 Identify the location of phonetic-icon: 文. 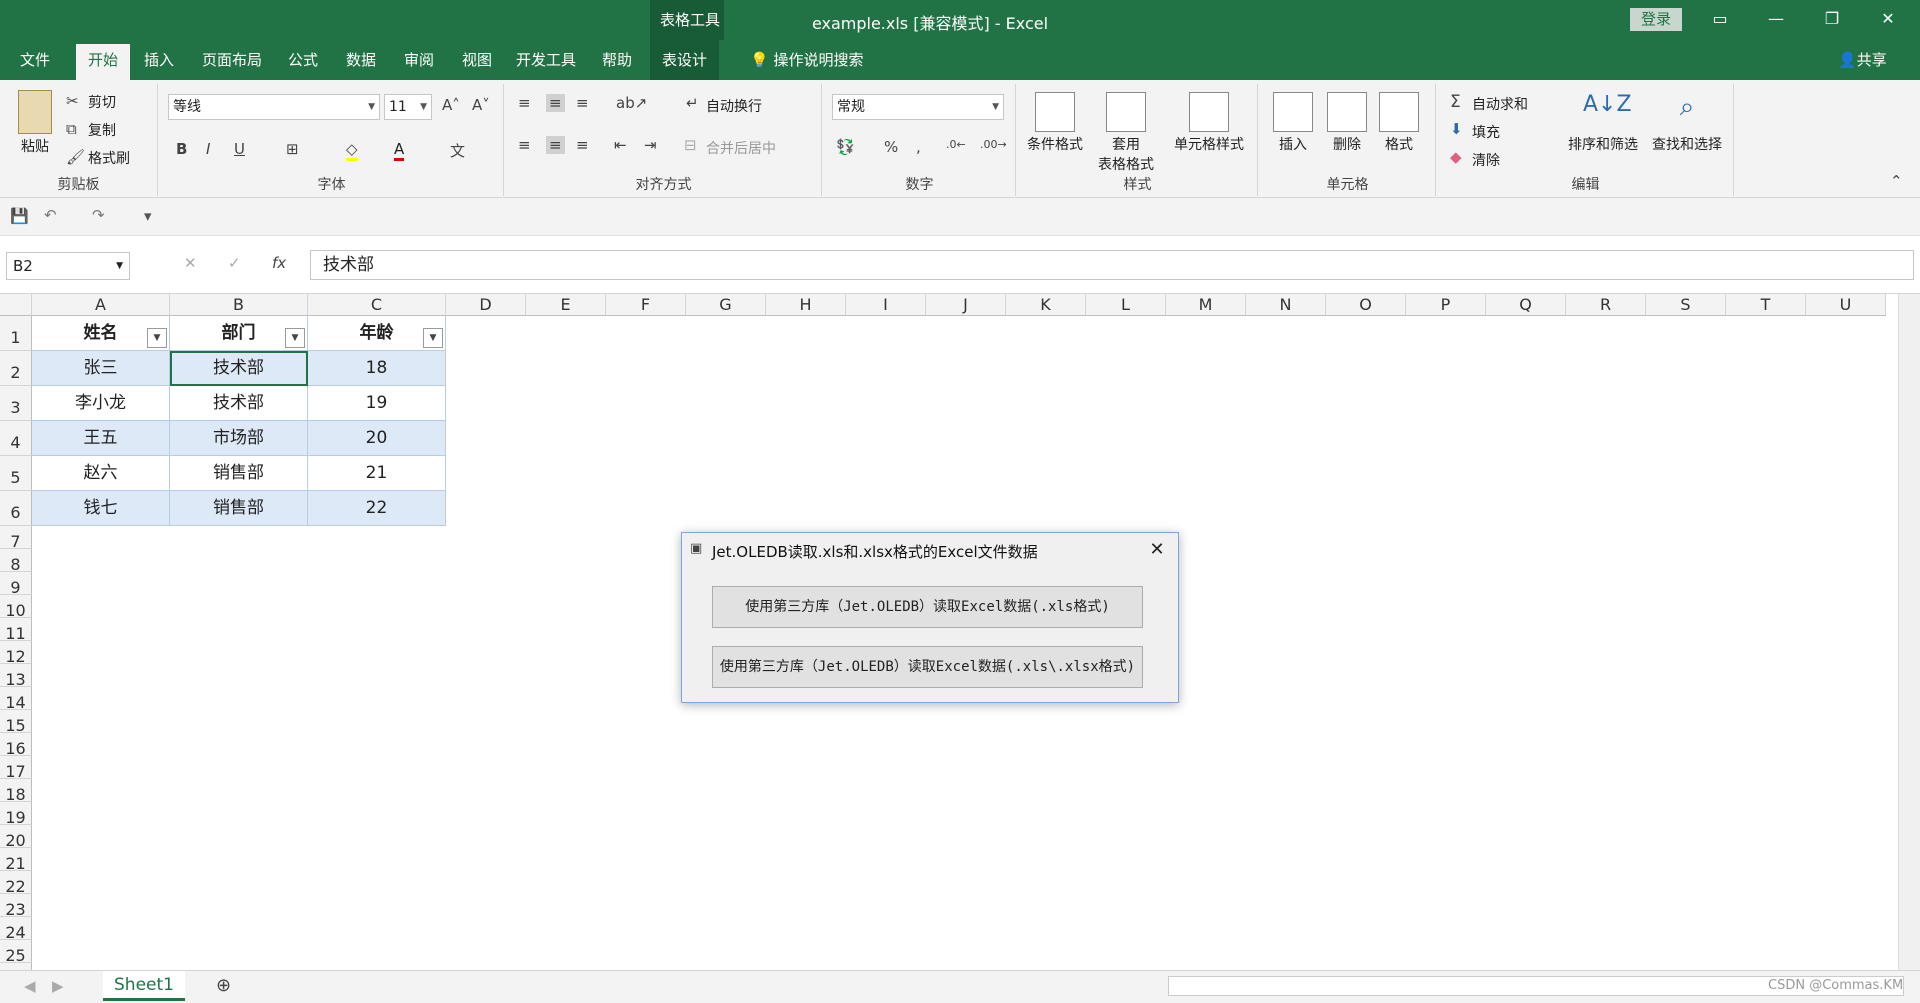
(457, 150).